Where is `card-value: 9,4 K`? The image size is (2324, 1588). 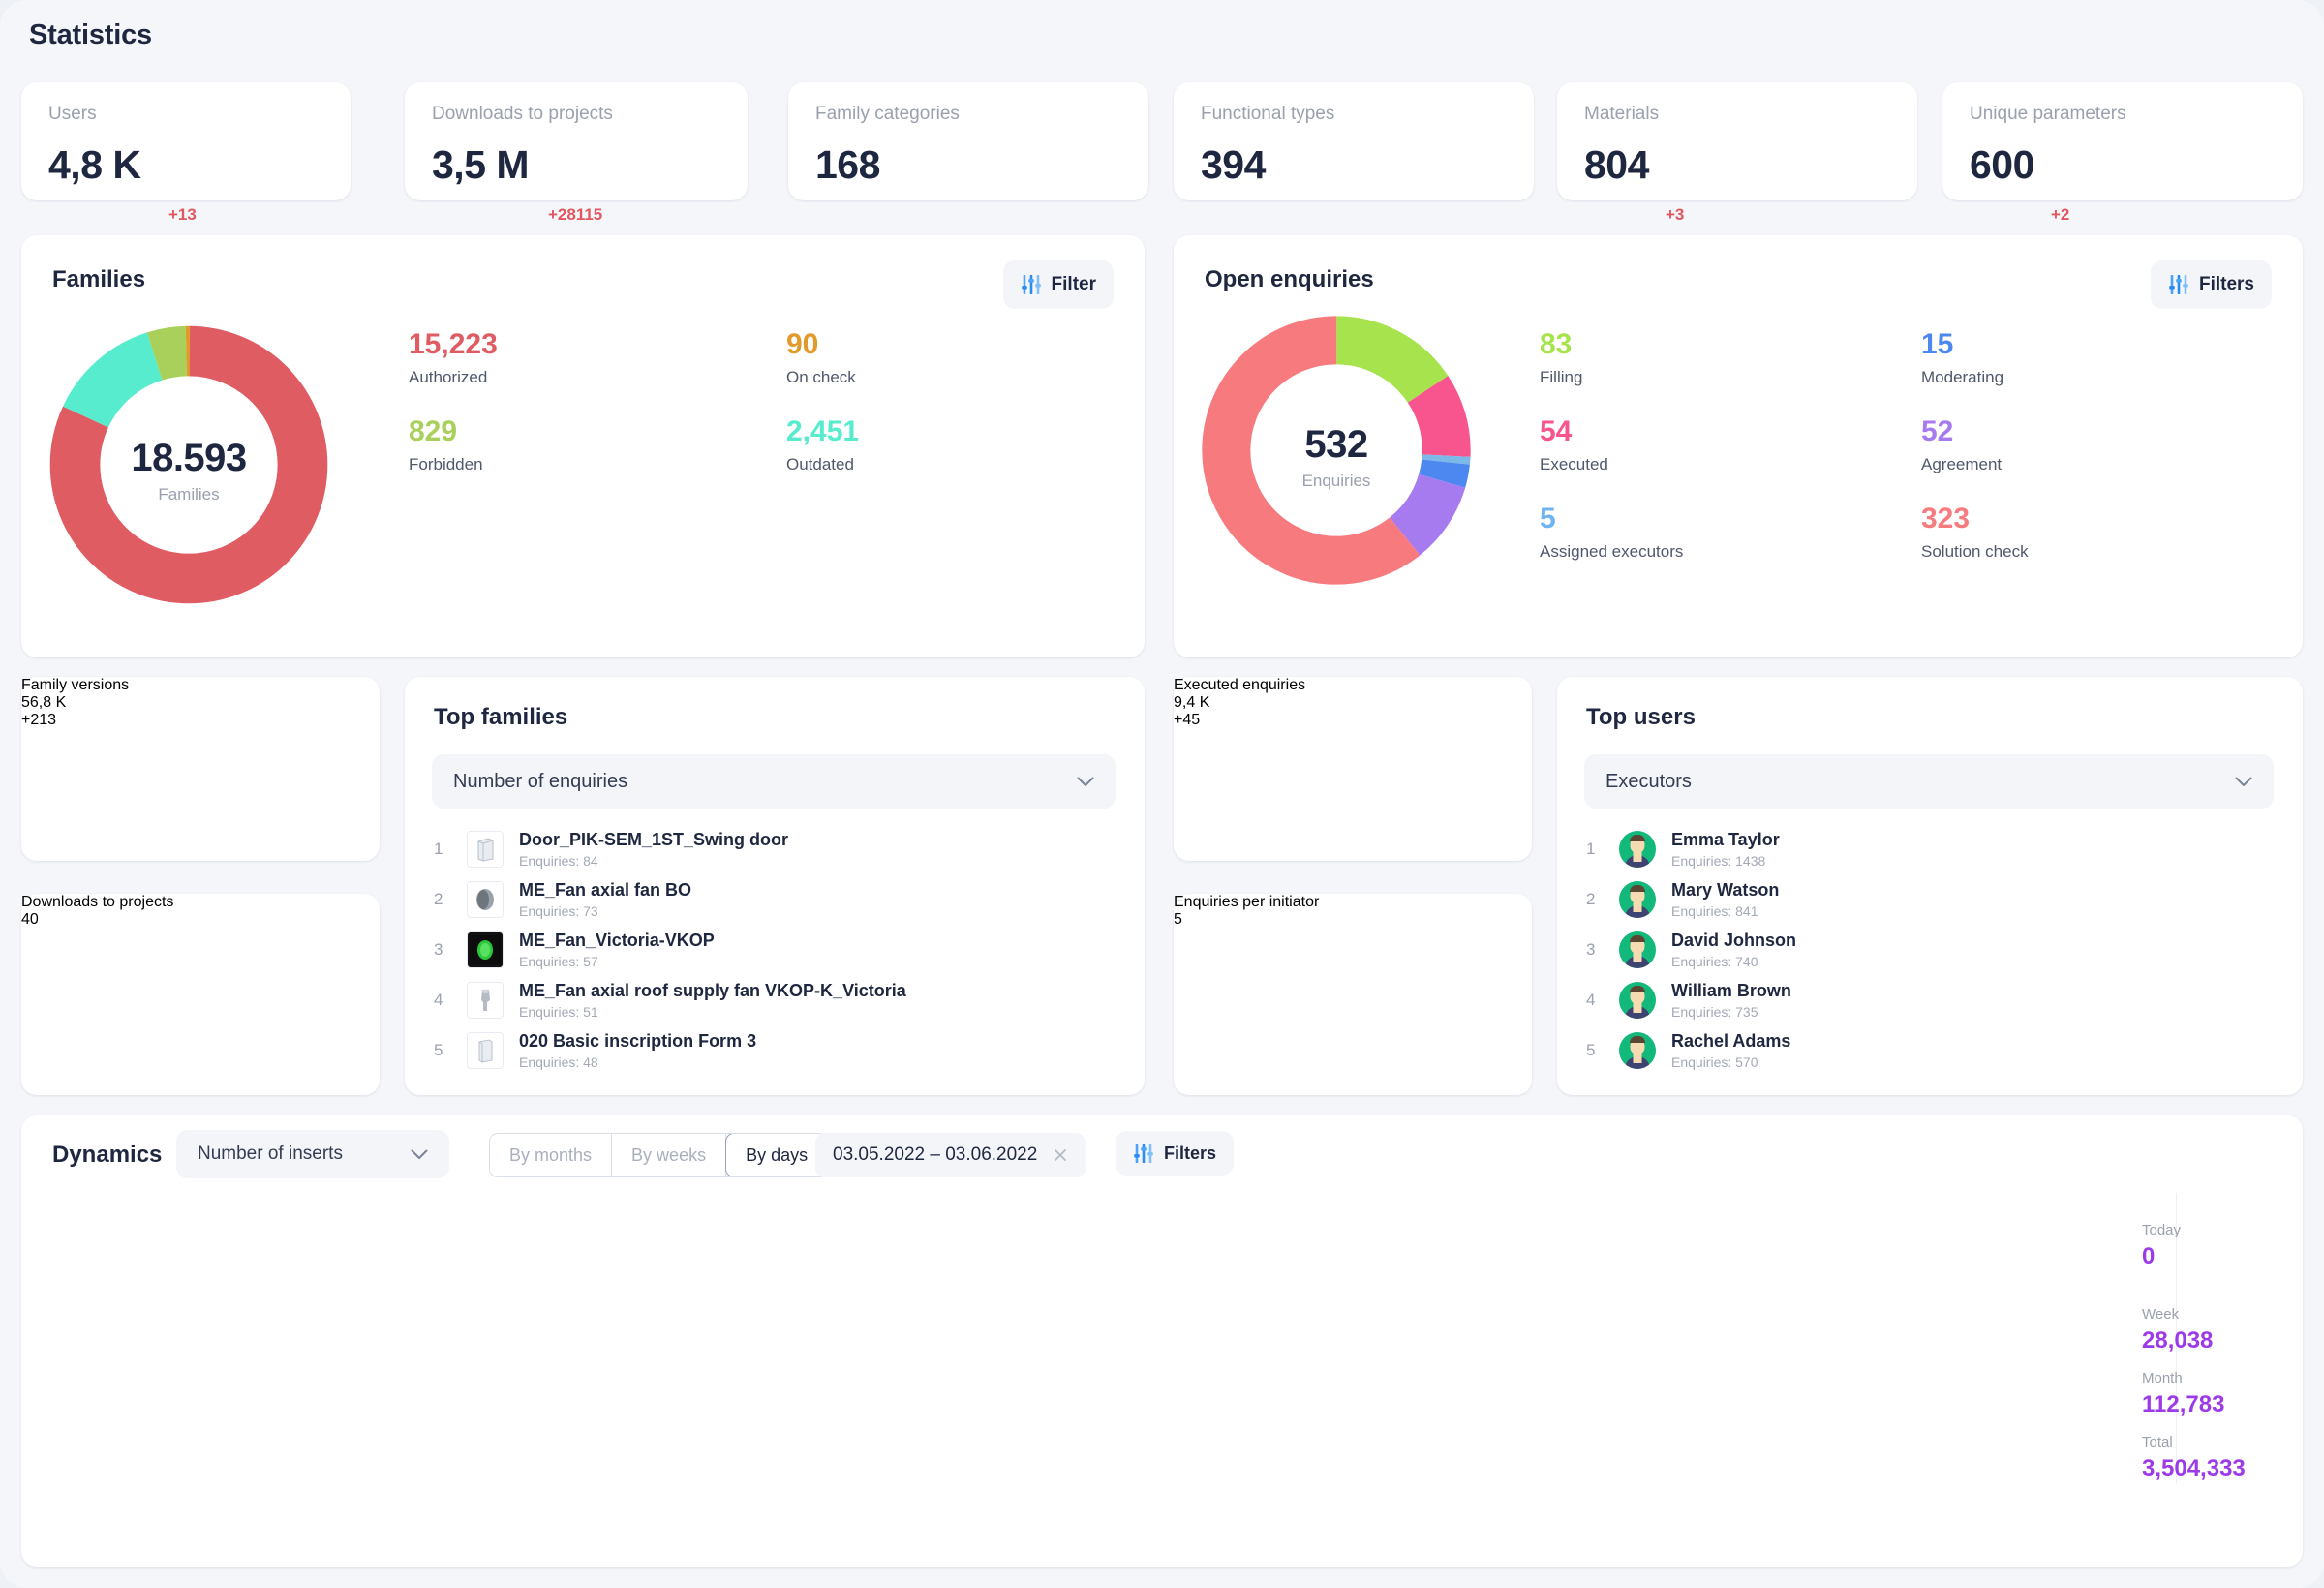
card-value: 9,4 K is located at coordinates (1192, 702).